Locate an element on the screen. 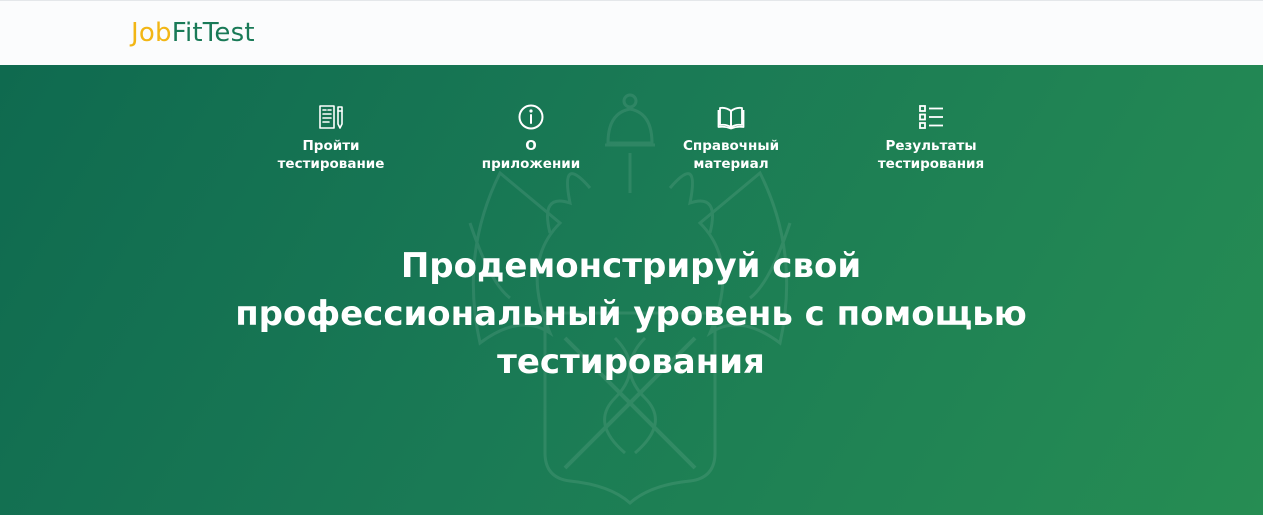 The image size is (1263, 515). nav-item-label: Пройти тестирование is located at coordinates (331, 155).